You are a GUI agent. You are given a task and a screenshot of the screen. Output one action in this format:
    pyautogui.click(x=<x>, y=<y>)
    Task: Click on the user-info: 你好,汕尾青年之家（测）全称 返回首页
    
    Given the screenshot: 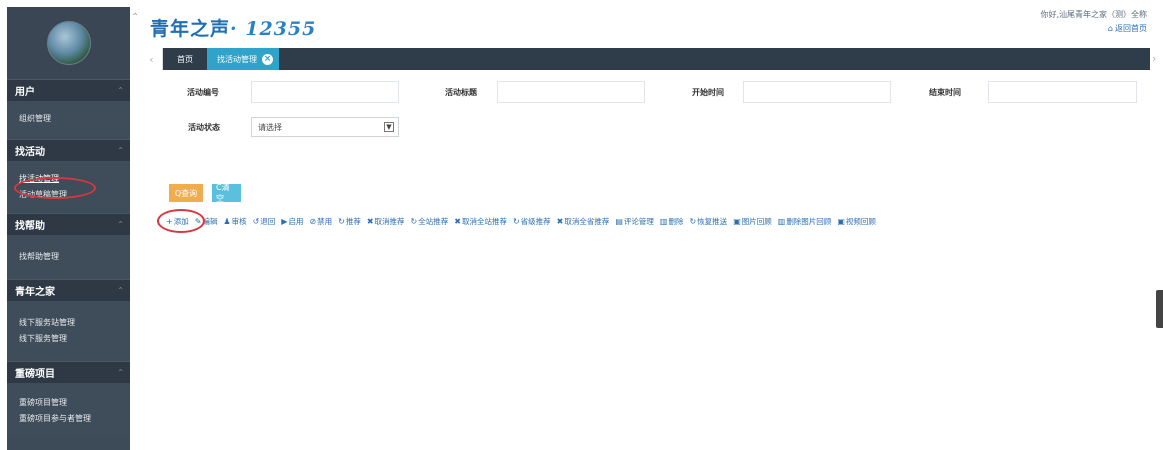 What is the action you would take?
    pyautogui.click(x=1093, y=22)
    